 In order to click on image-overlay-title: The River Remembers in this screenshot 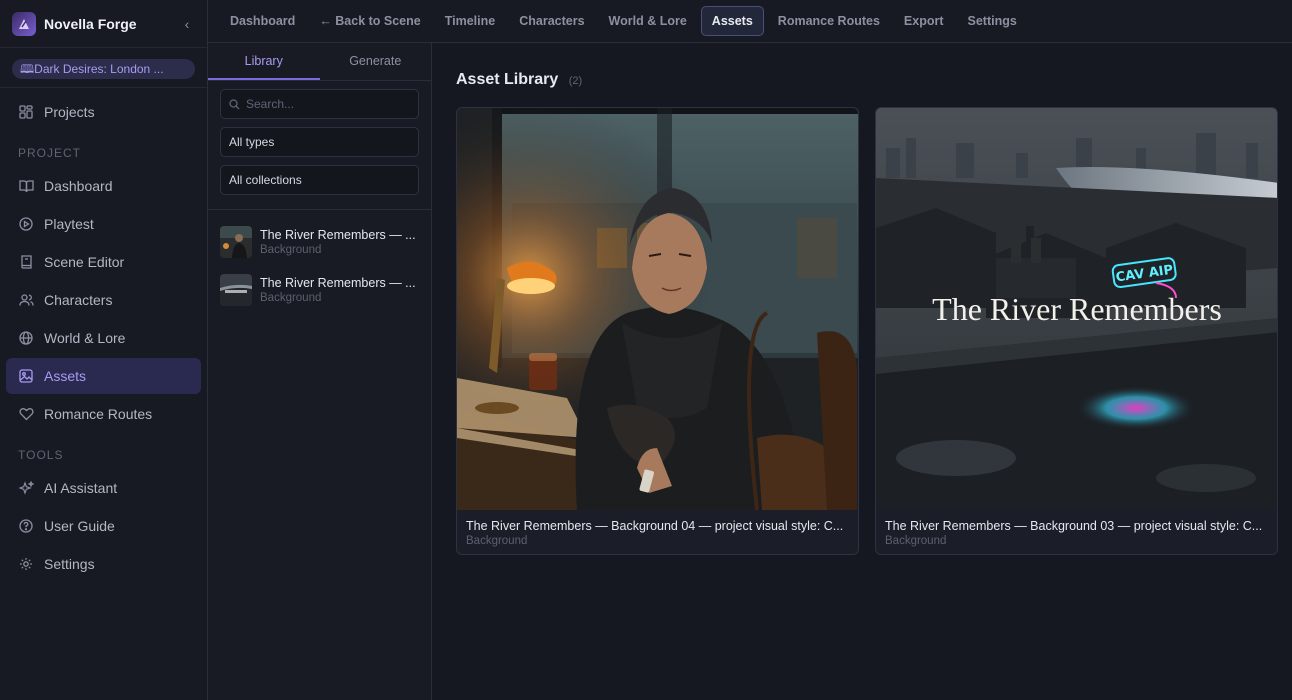, I will do `click(1077, 309)`.